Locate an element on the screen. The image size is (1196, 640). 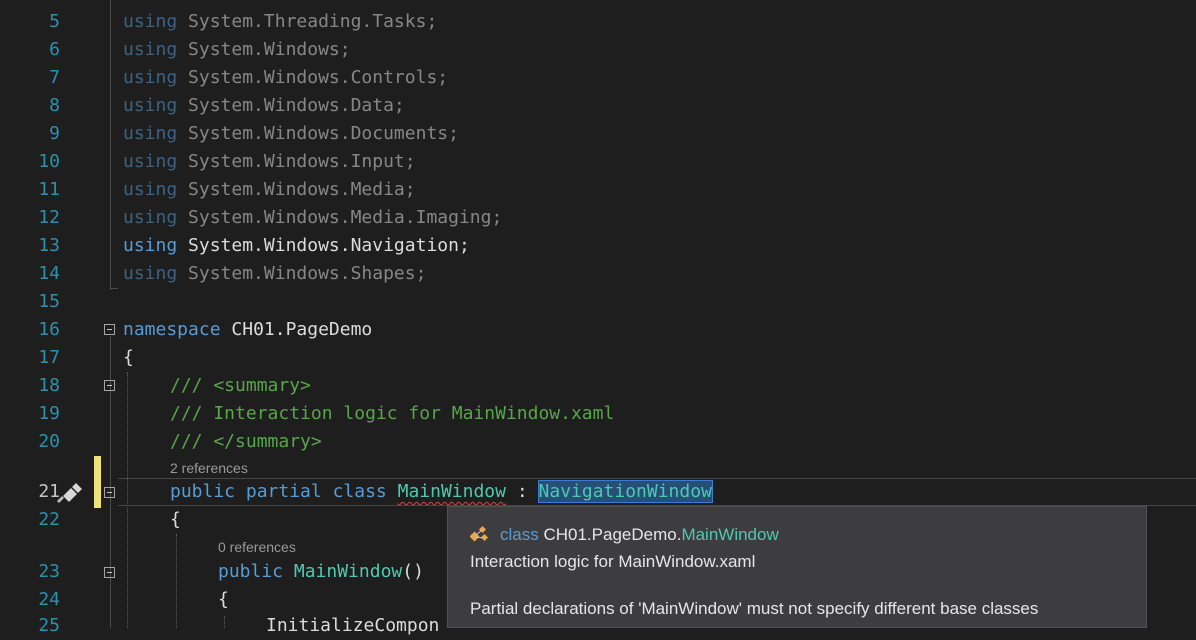
constructor-name: MainWindow is located at coordinates (348, 571).